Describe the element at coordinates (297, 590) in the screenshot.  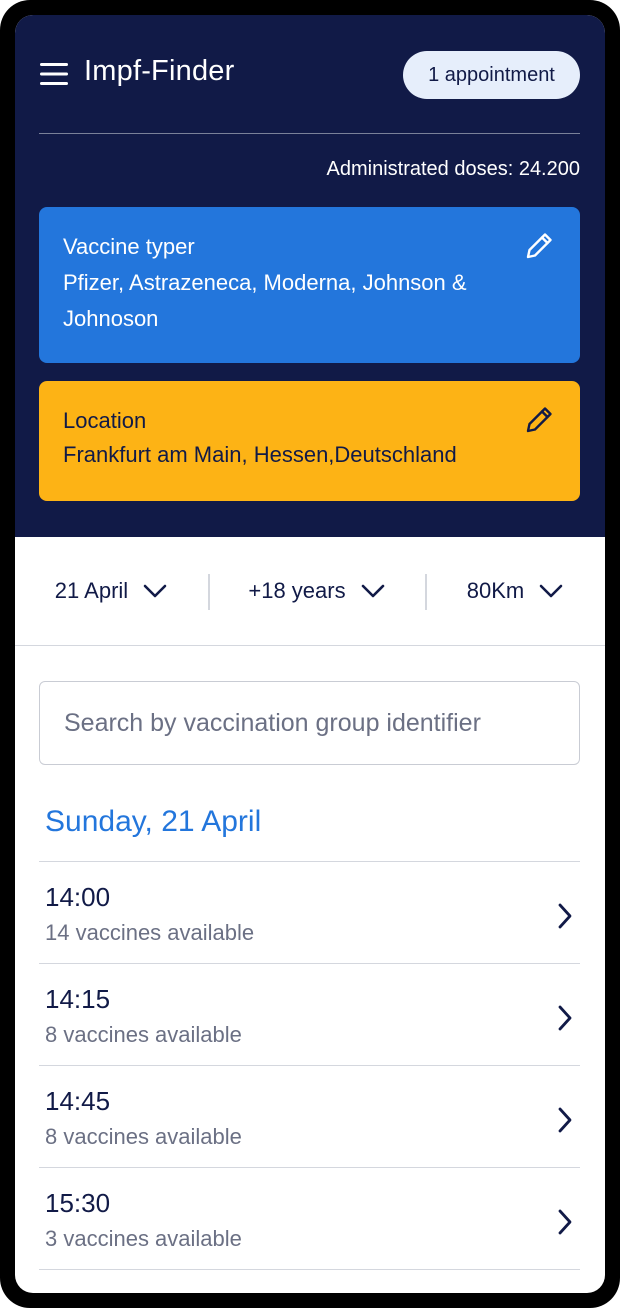
I see `age-filter-label: +18 years` at that location.